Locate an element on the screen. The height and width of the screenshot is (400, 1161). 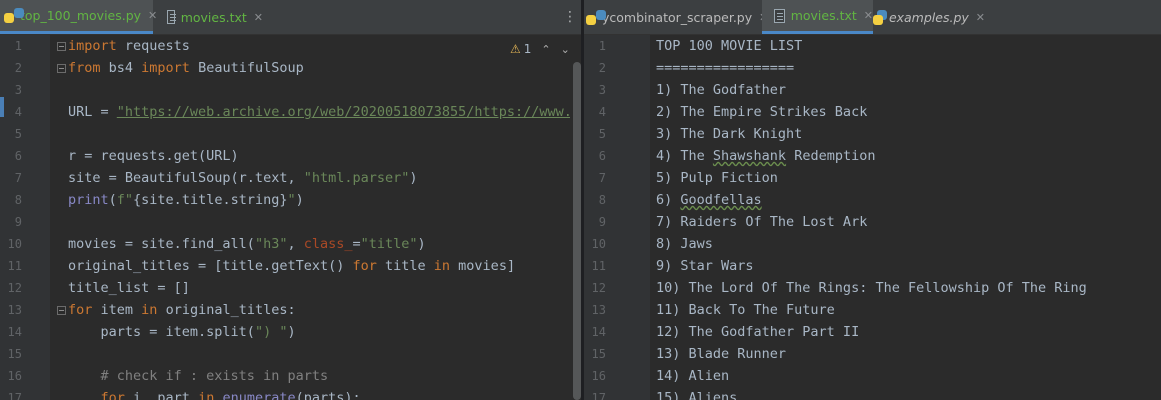
tab-examples-py: examples.py ✕ is located at coordinates (928, 17).